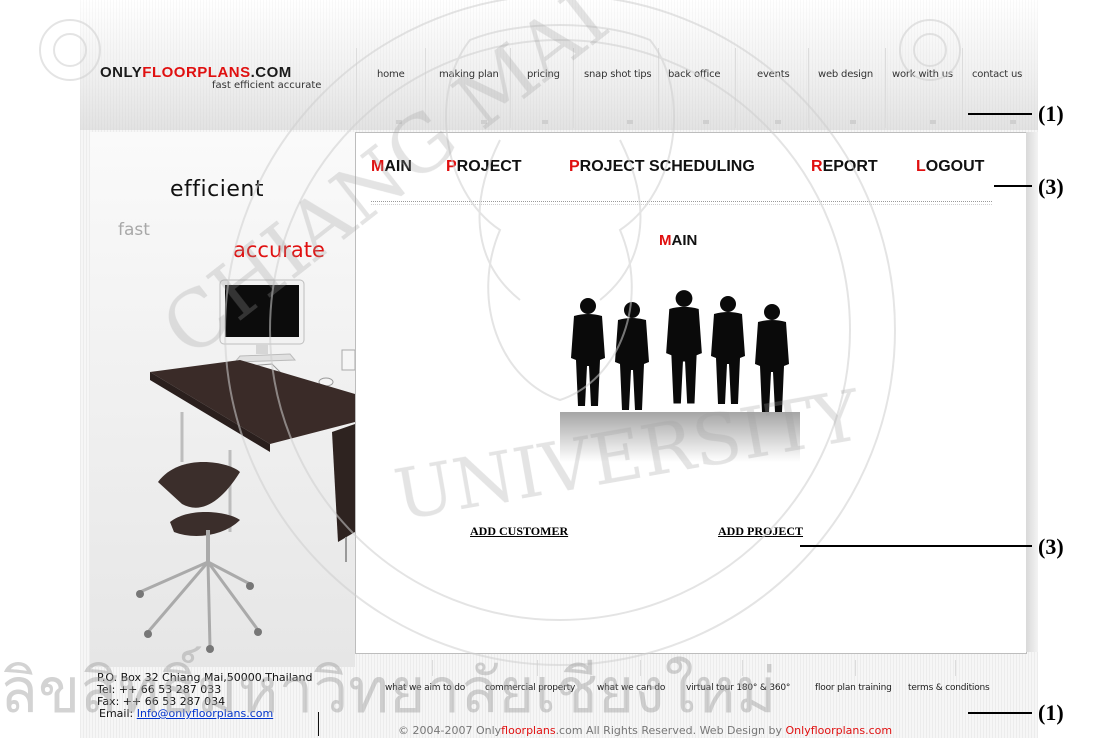 The image size is (1117, 738). What do you see at coordinates (398, 166) in the screenshot?
I see `menu-label: AIN` at bounding box center [398, 166].